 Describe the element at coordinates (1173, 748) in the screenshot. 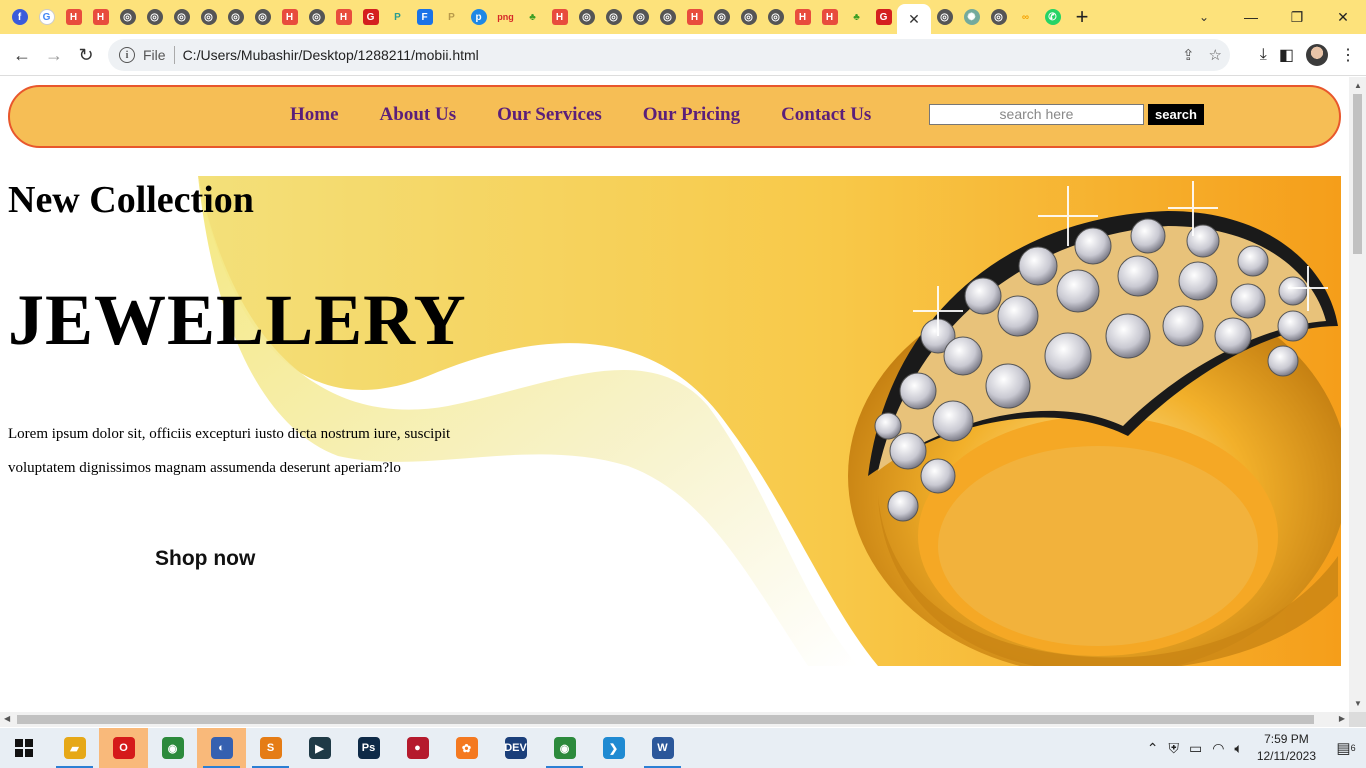

I see `security-shield-icon: ⛨` at that location.